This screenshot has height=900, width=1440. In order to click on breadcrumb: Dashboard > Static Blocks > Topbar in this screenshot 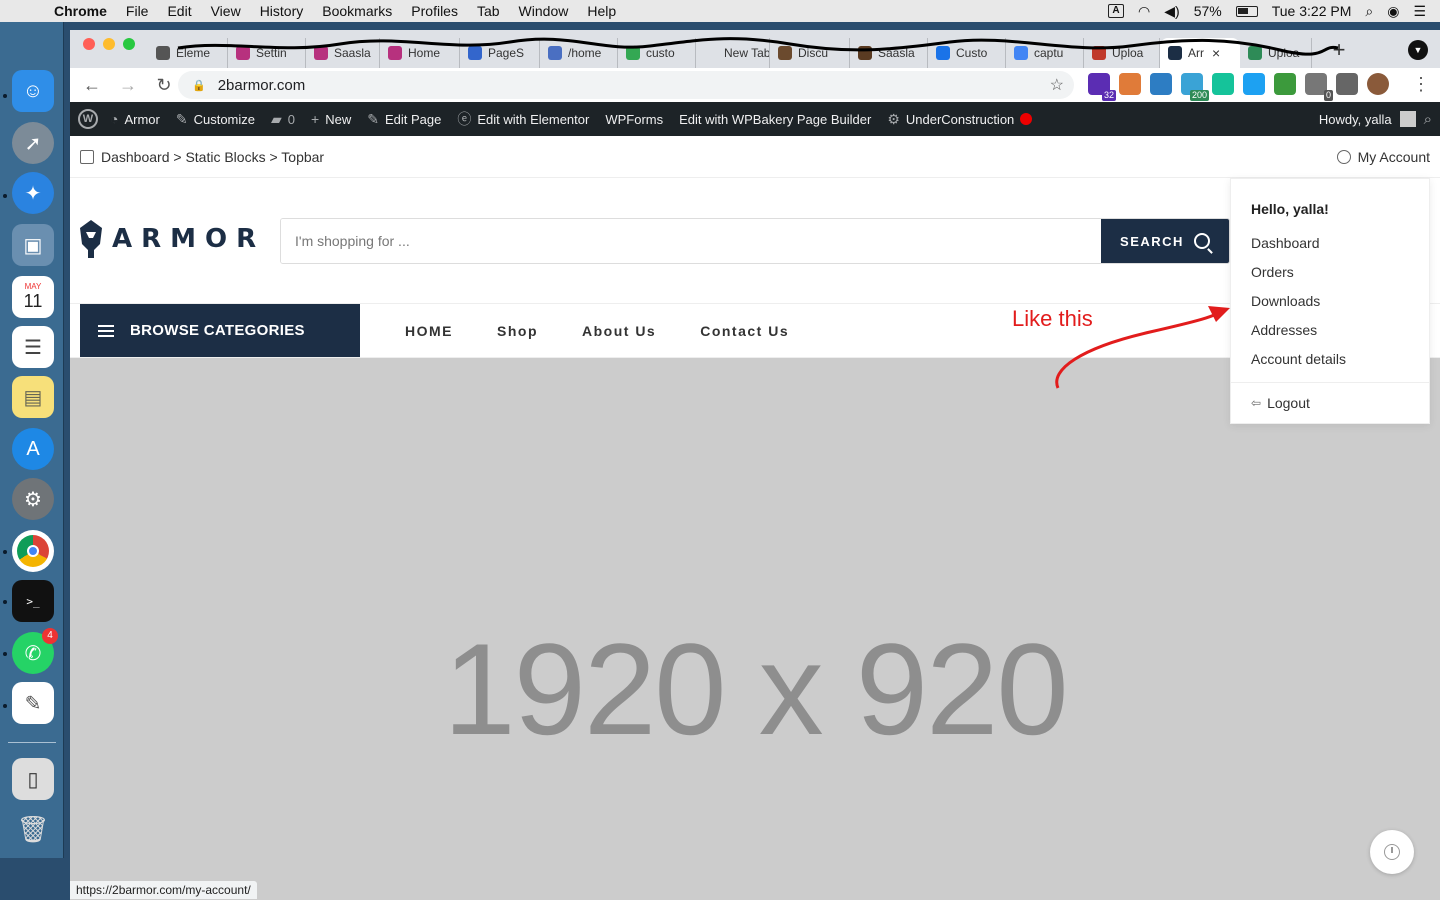, I will do `click(212, 157)`.